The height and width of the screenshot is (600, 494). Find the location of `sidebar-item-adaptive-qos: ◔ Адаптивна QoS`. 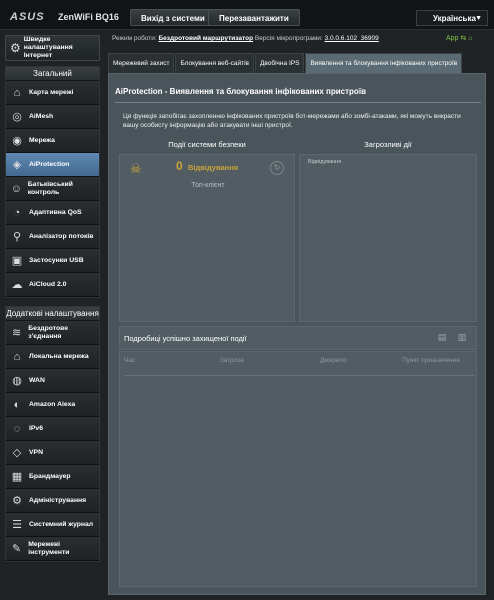

sidebar-item-adaptive-qos: ◔ Адаптивна QoS is located at coordinates (52, 213).